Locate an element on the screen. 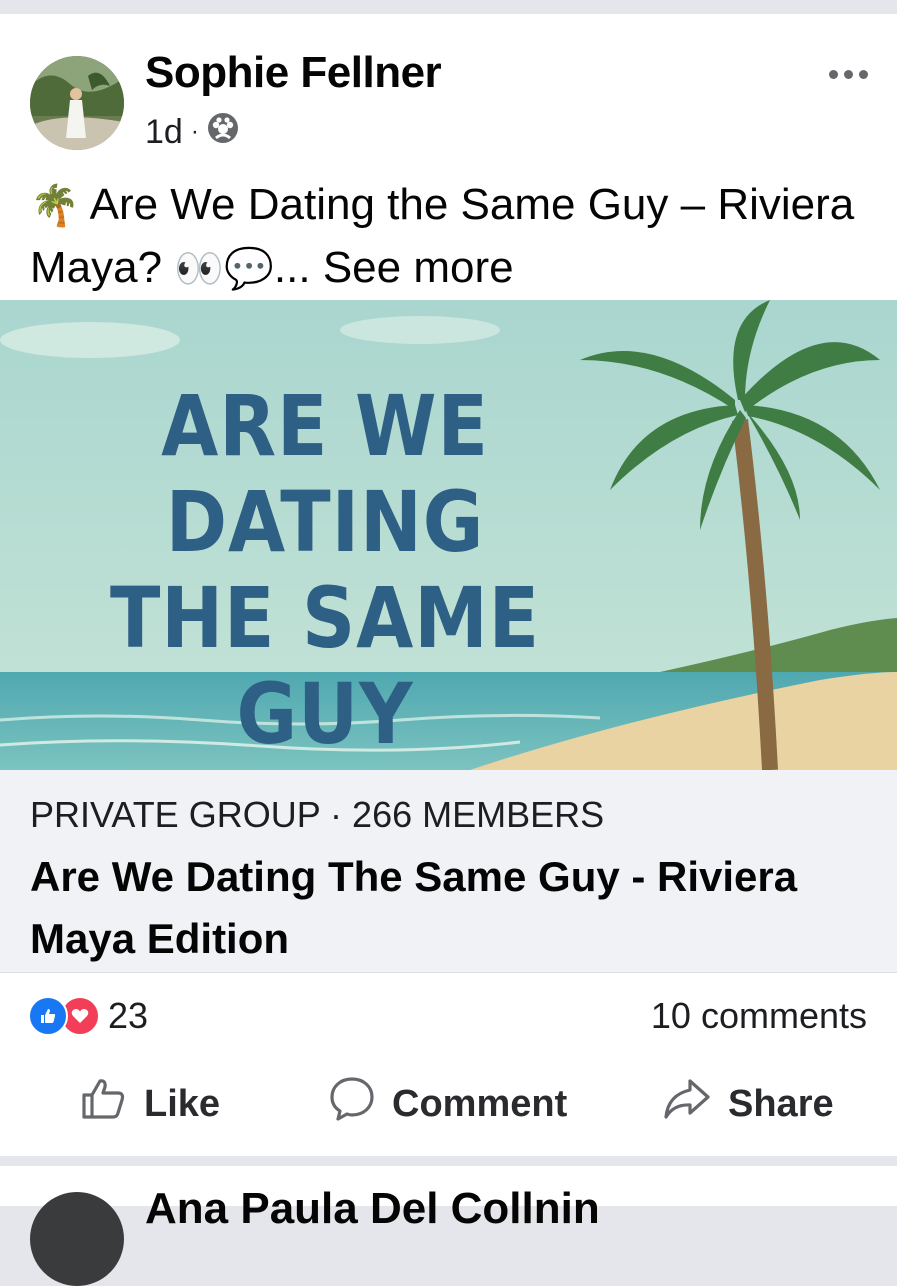 This screenshot has height=1286, width=897. post-meta: 1d · is located at coordinates (192, 132).